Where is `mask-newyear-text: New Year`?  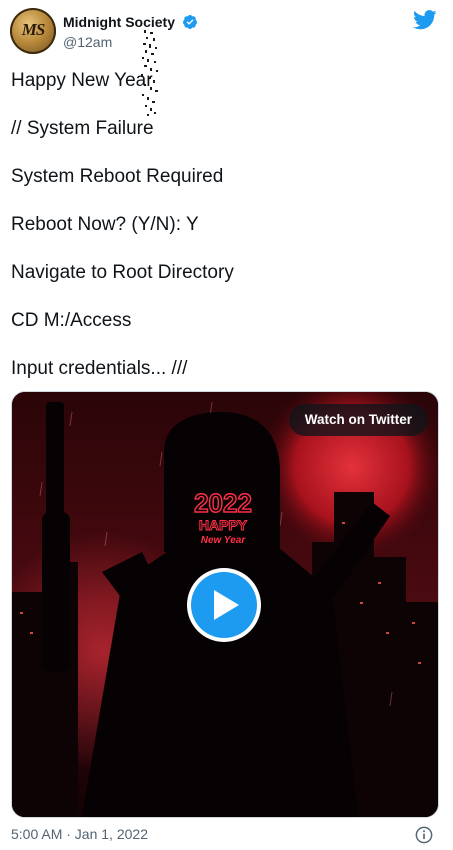 mask-newyear-text: New Year is located at coordinates (224, 540).